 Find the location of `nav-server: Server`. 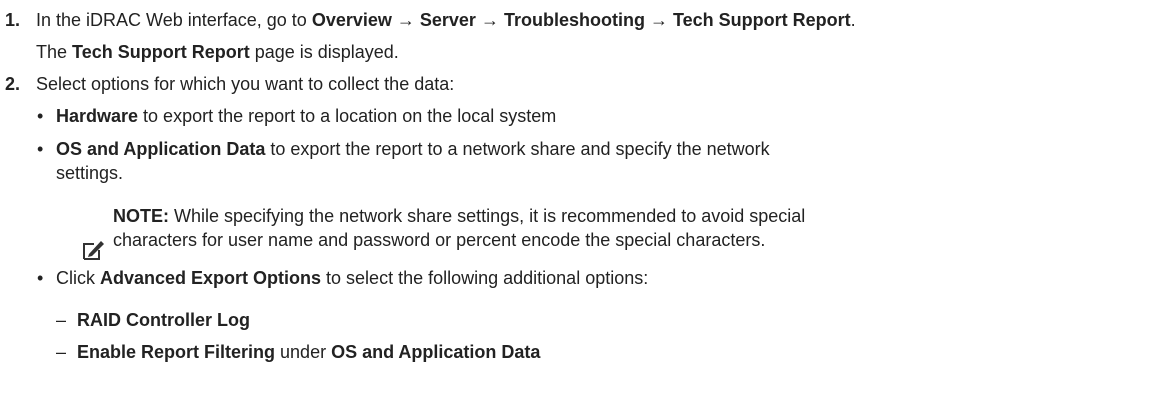

nav-server: Server is located at coordinates (447, 20).